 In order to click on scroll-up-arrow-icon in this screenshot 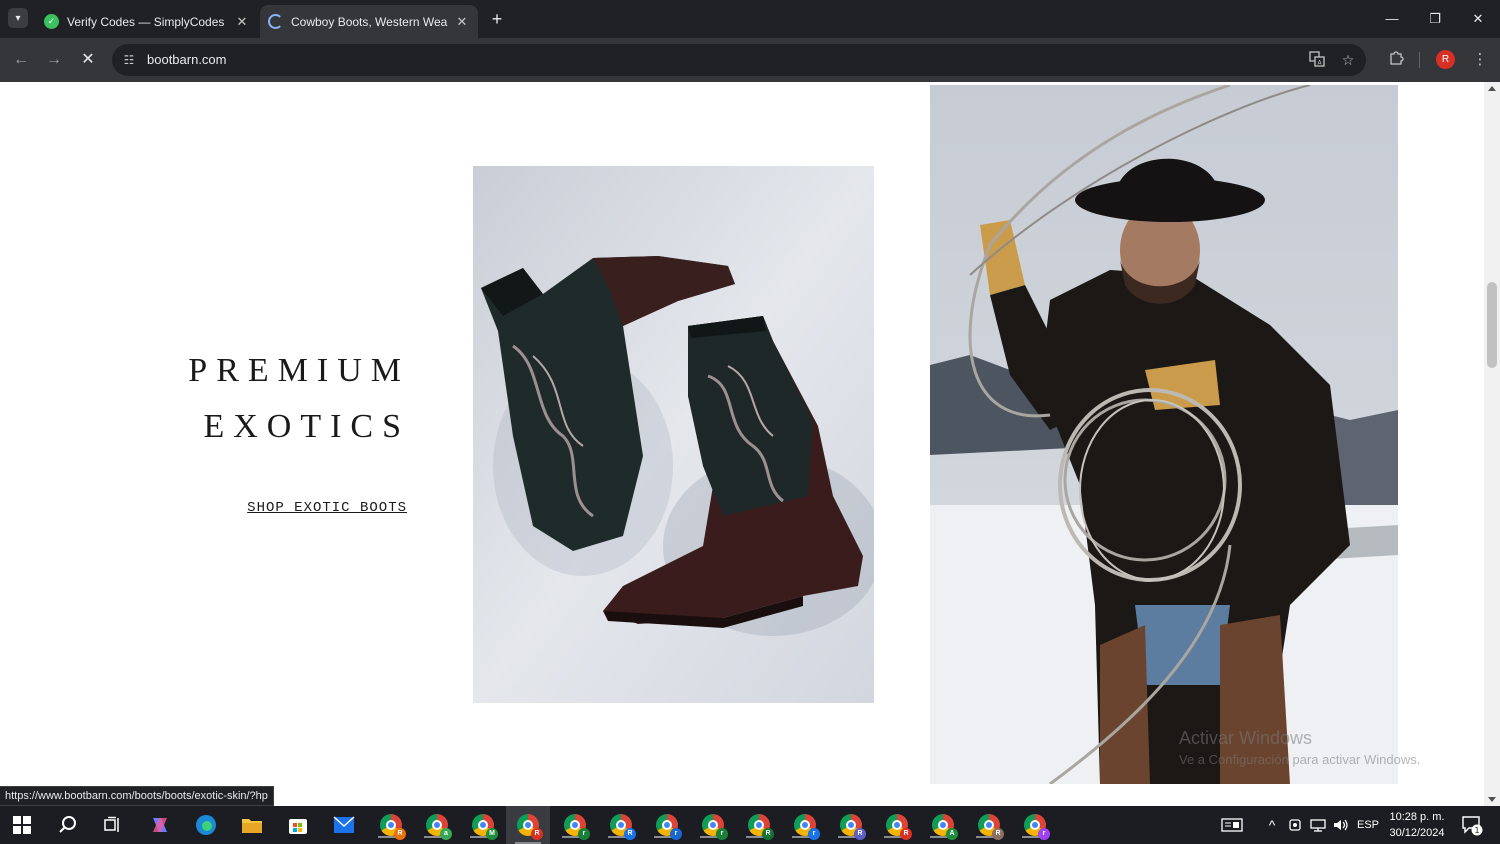, I will do `click(1492, 88)`.